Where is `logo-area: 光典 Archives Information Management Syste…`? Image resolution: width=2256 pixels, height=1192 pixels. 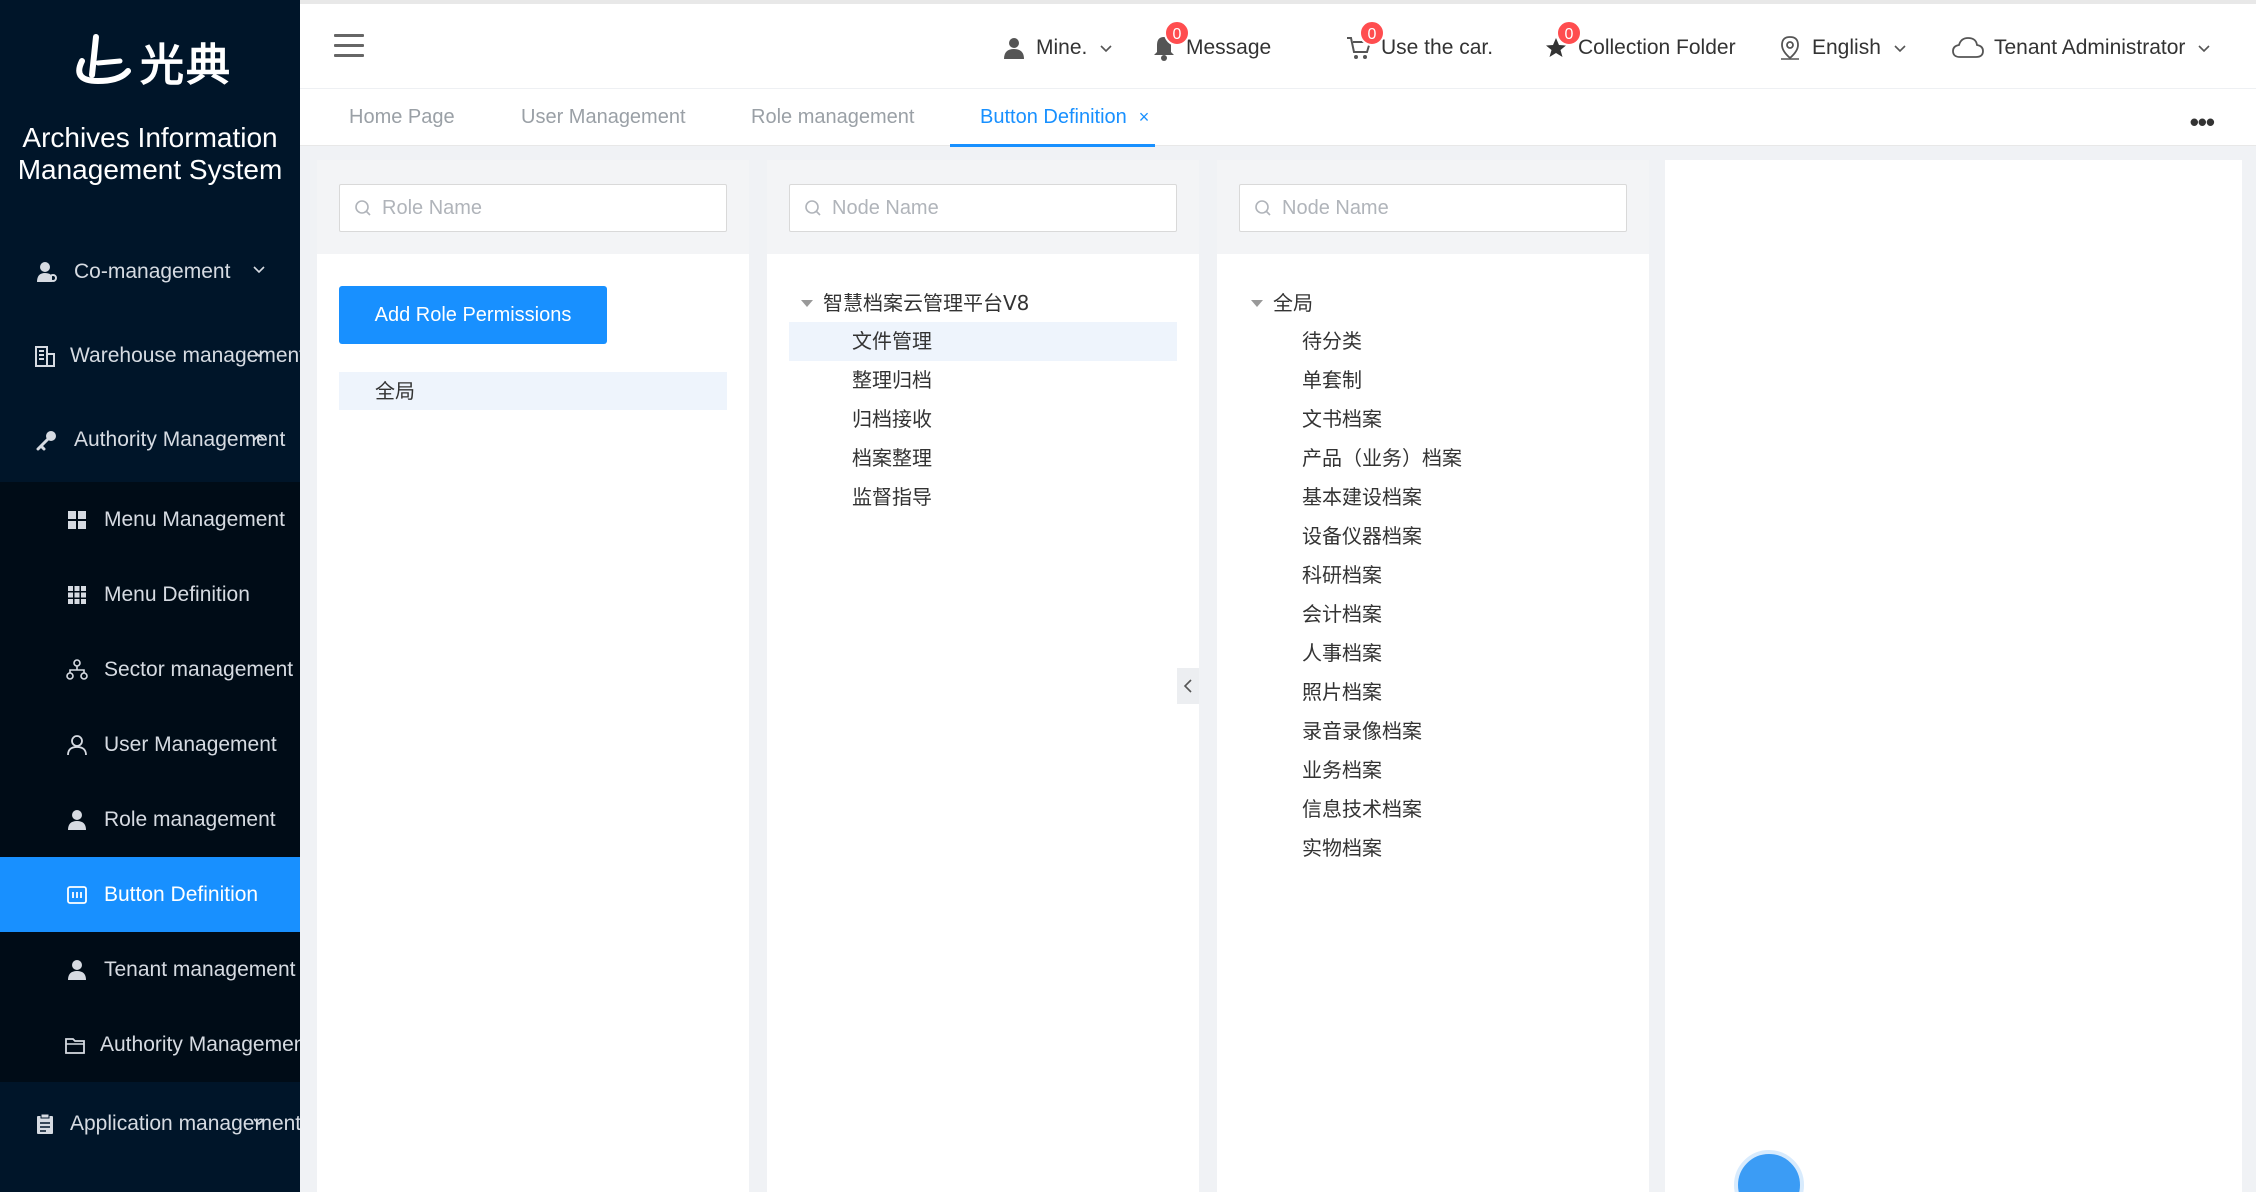 logo-area: 光典 Archives Information Management Syste… is located at coordinates (150, 115).